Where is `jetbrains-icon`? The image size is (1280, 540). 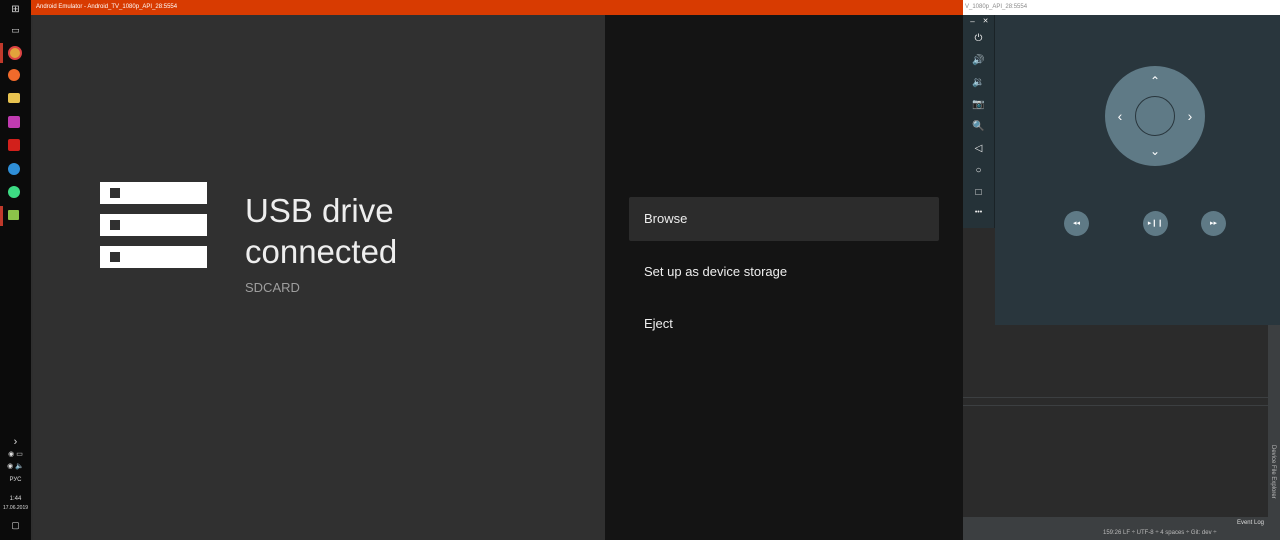
jetbrains-icon is located at coordinates (14, 122).